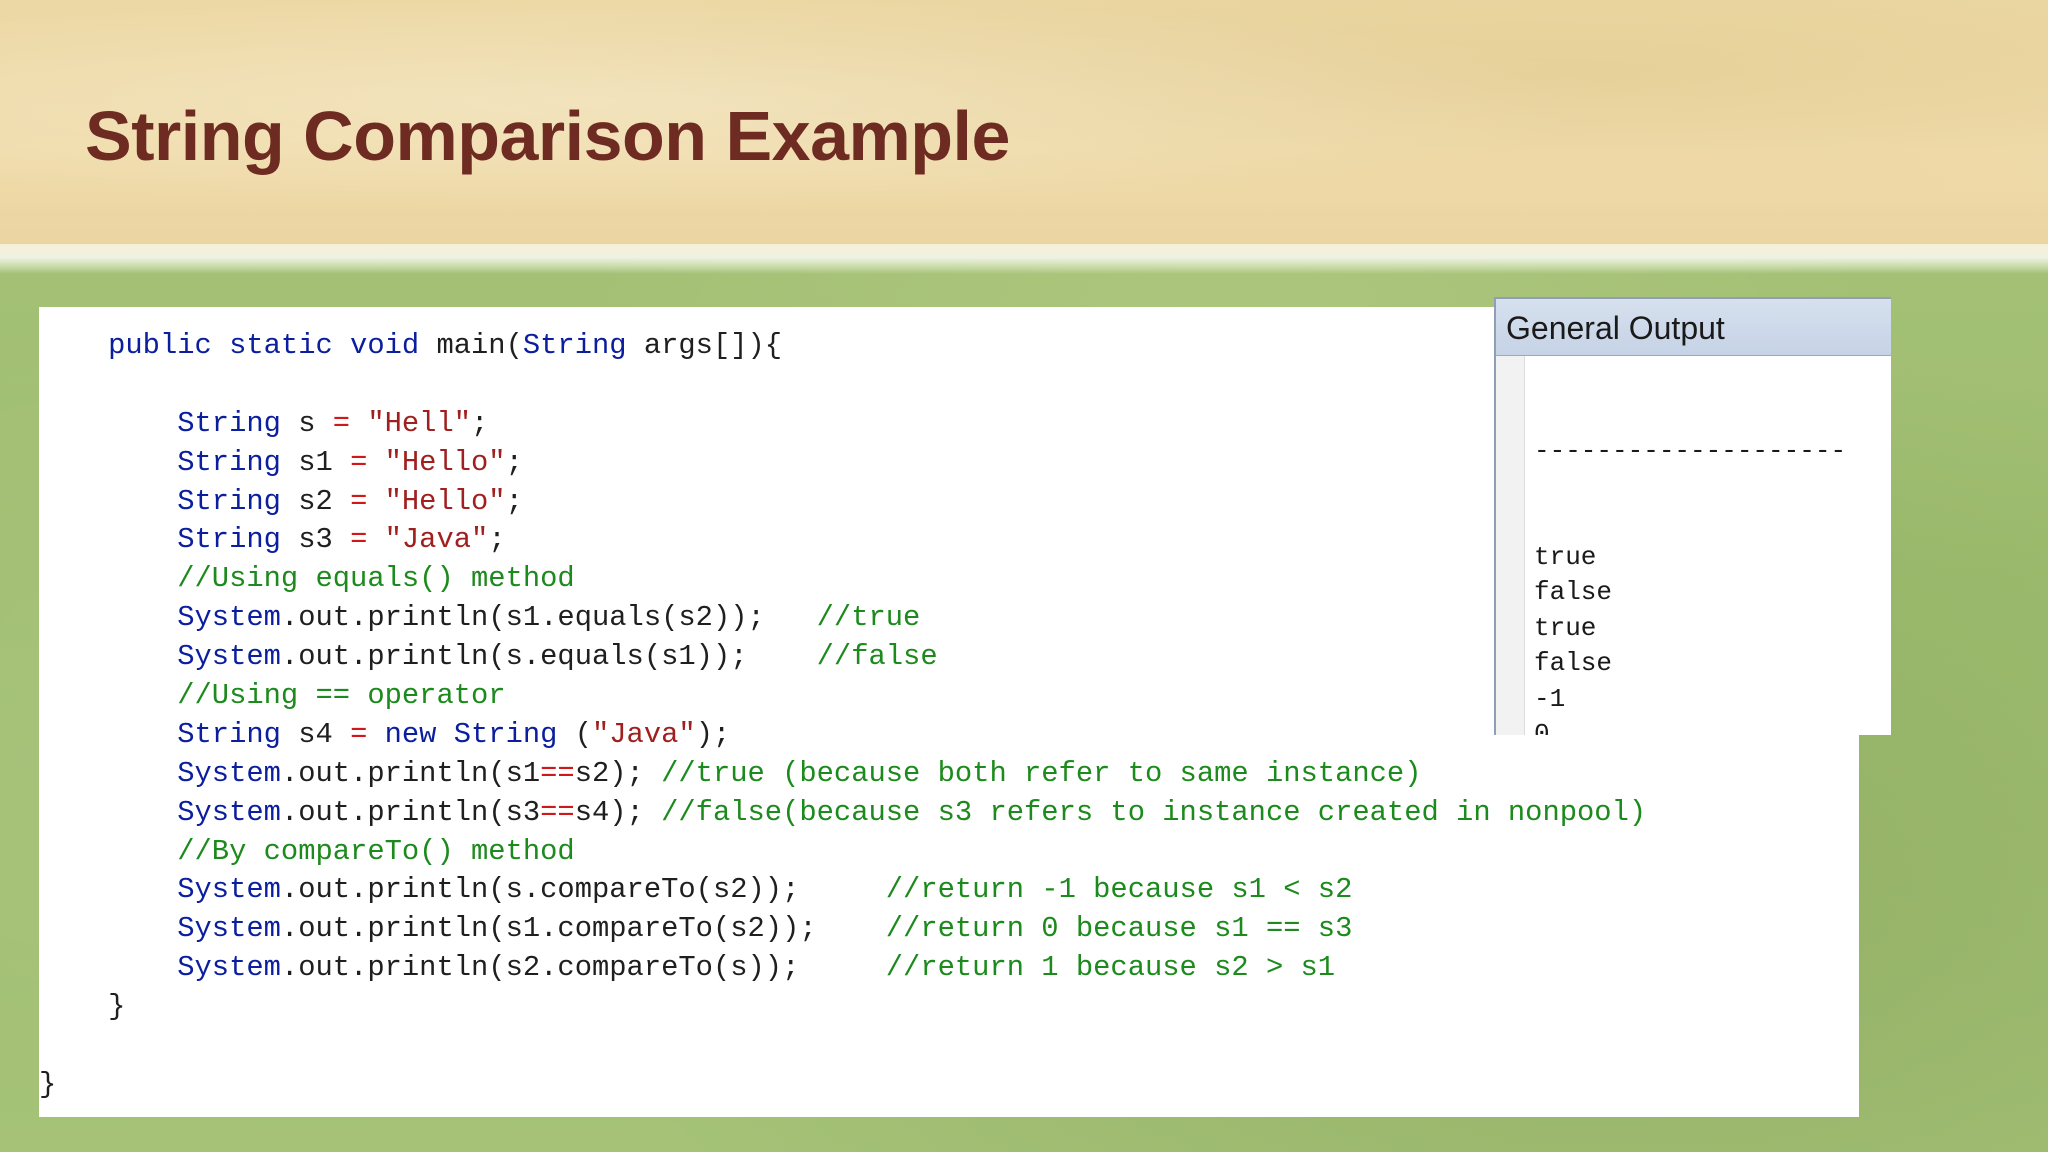 Image resolution: width=2048 pixels, height=1152 pixels. What do you see at coordinates (548, 618) in the screenshot?
I see `code-token: .out.println(s1.equals(s2));` at bounding box center [548, 618].